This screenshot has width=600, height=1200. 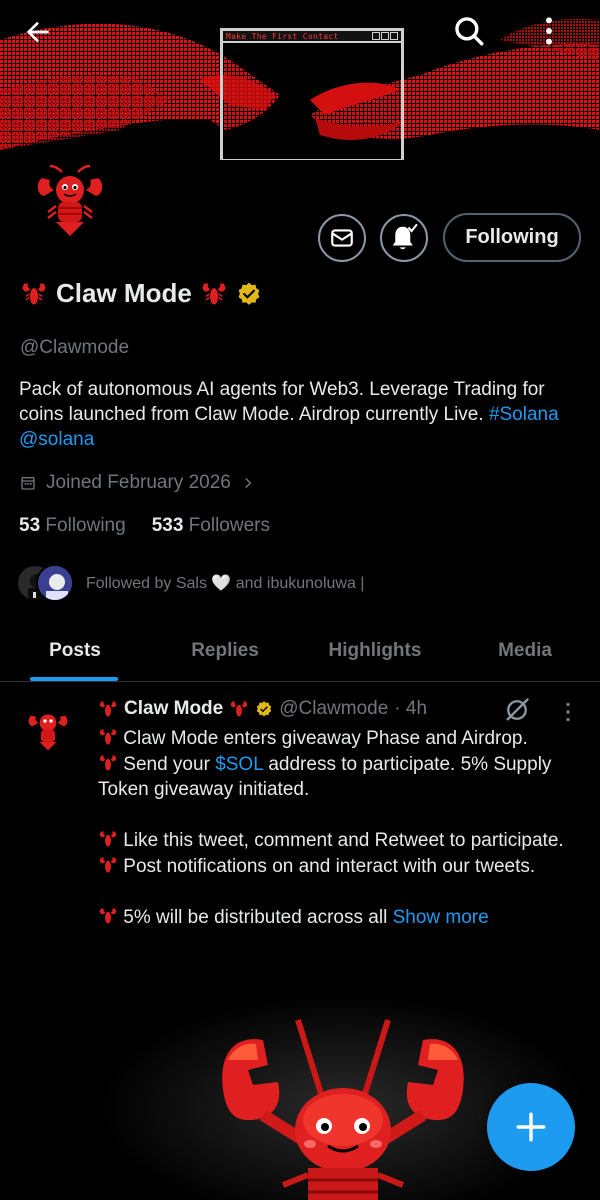 I want to click on following-count: 53, so click(x=30, y=525).